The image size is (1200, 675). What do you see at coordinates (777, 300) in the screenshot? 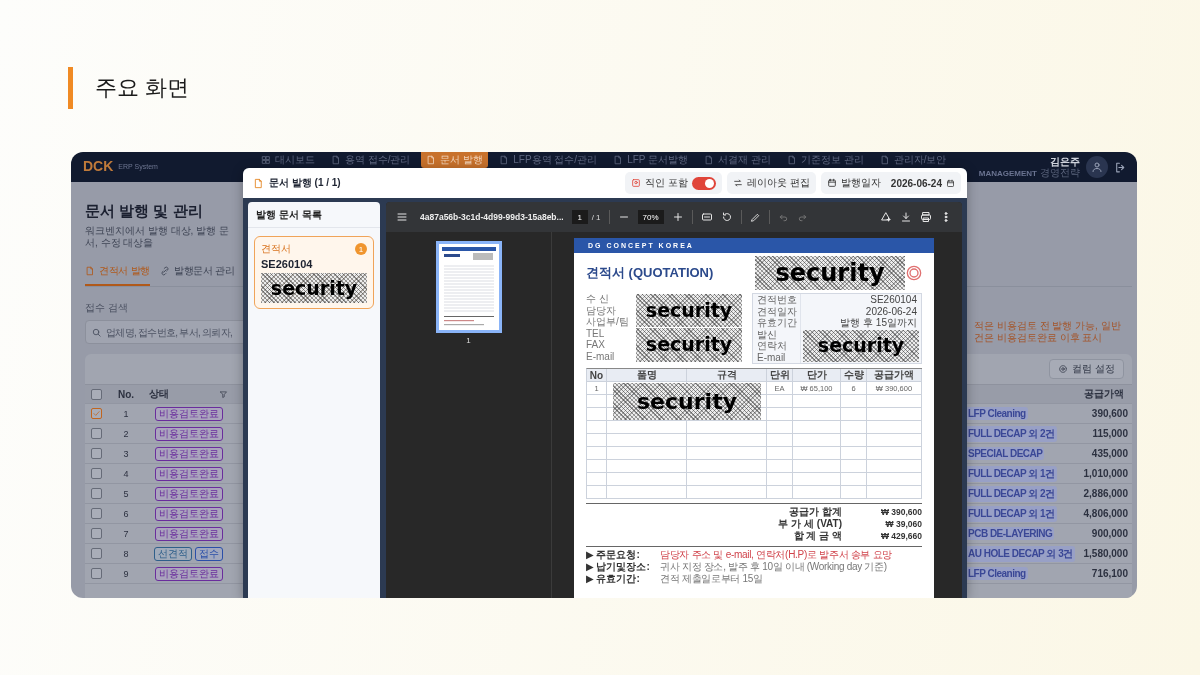
I see `field-label: 견적번호` at bounding box center [777, 300].